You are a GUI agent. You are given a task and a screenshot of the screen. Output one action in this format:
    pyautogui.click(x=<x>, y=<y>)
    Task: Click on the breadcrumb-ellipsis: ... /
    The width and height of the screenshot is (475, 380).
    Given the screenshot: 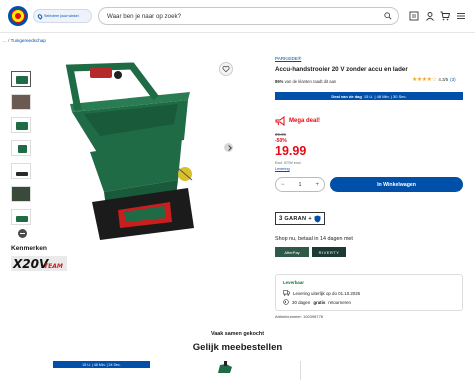 What is the action you would take?
    pyautogui.click(x=6, y=40)
    